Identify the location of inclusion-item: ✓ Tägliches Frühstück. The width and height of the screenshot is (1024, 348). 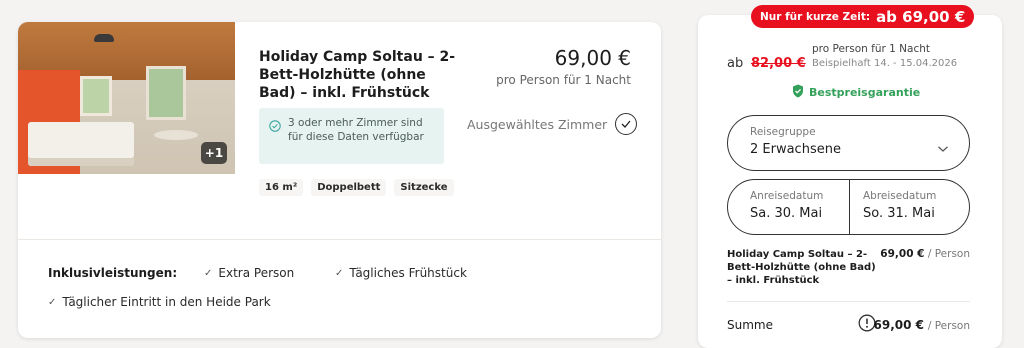
(401, 273).